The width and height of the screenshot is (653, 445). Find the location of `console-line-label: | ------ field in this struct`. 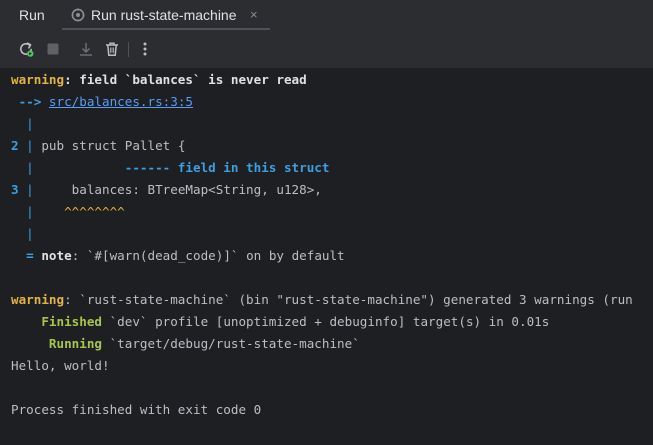

console-line-label: | ------ field in this struct is located at coordinates (170, 168).